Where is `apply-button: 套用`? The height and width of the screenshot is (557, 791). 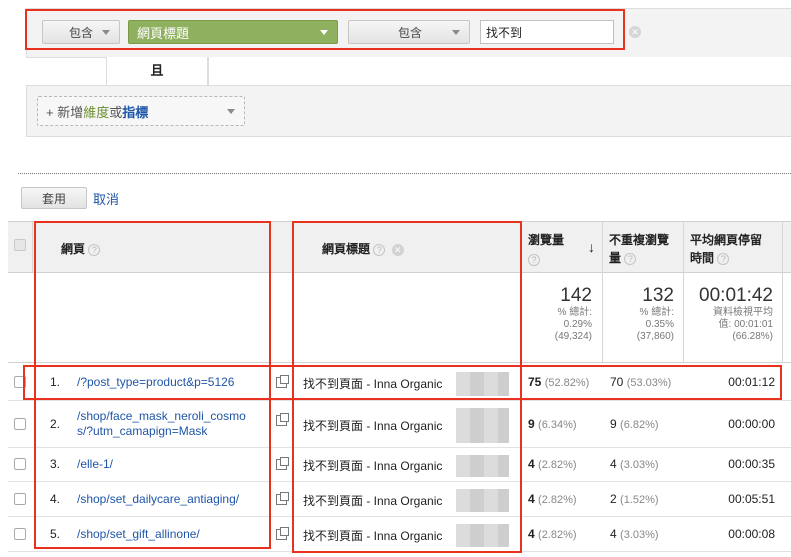
apply-button: 套用 is located at coordinates (54, 198).